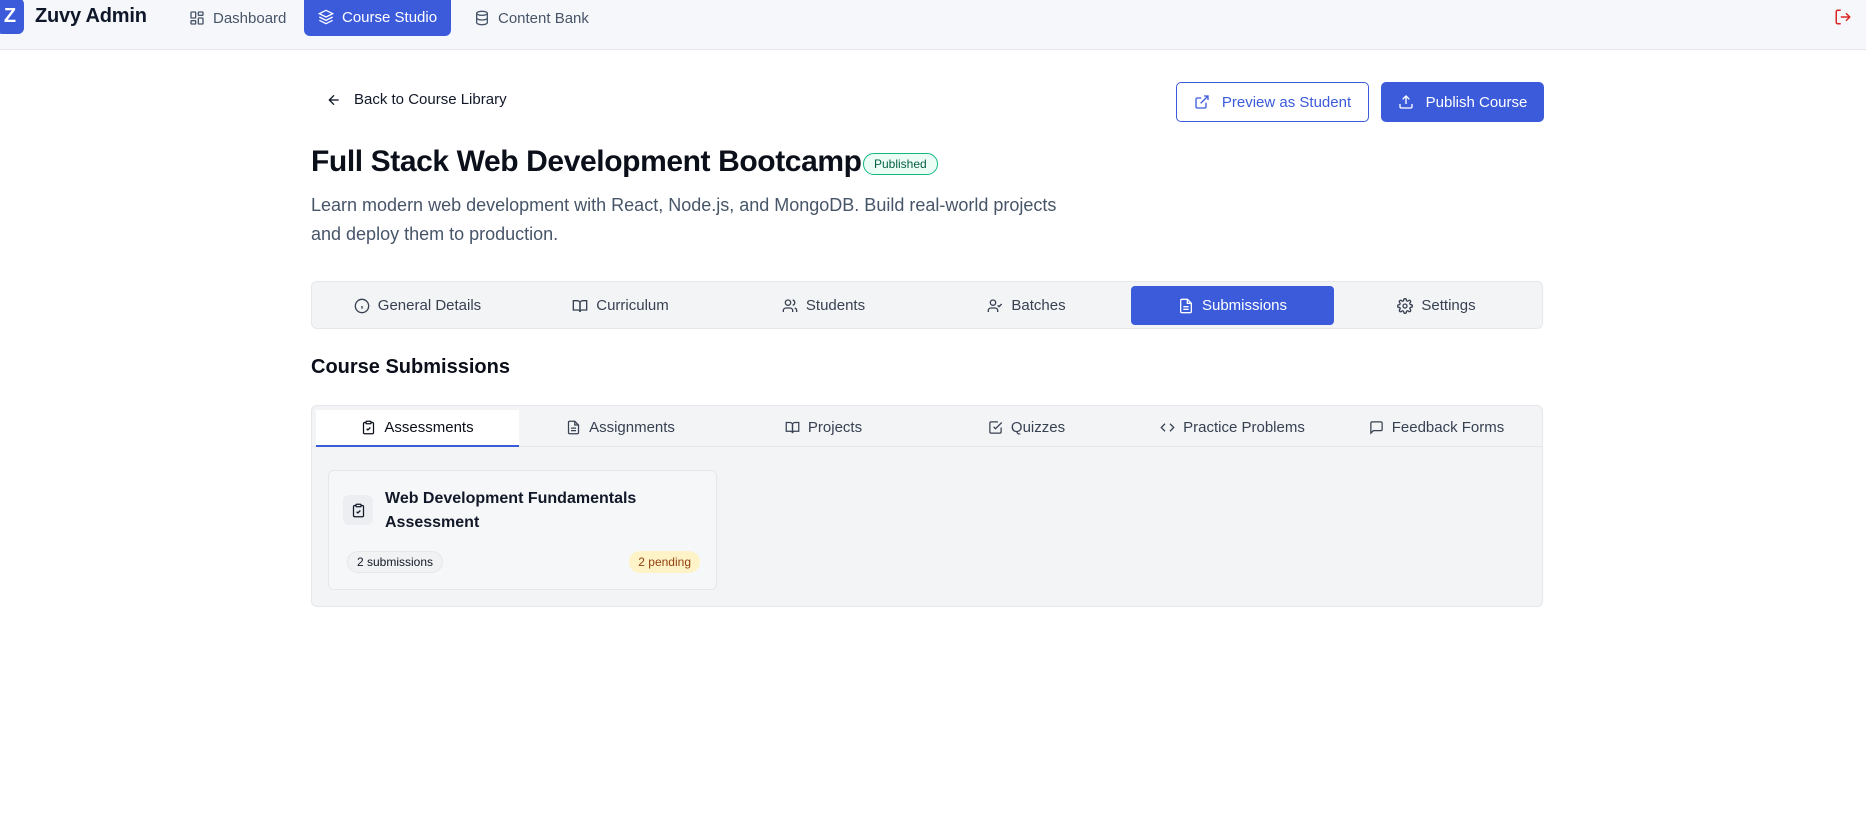 The image size is (1866, 839). Describe the element at coordinates (430, 99) in the screenshot. I see `back-label: Back to Course Library` at that location.